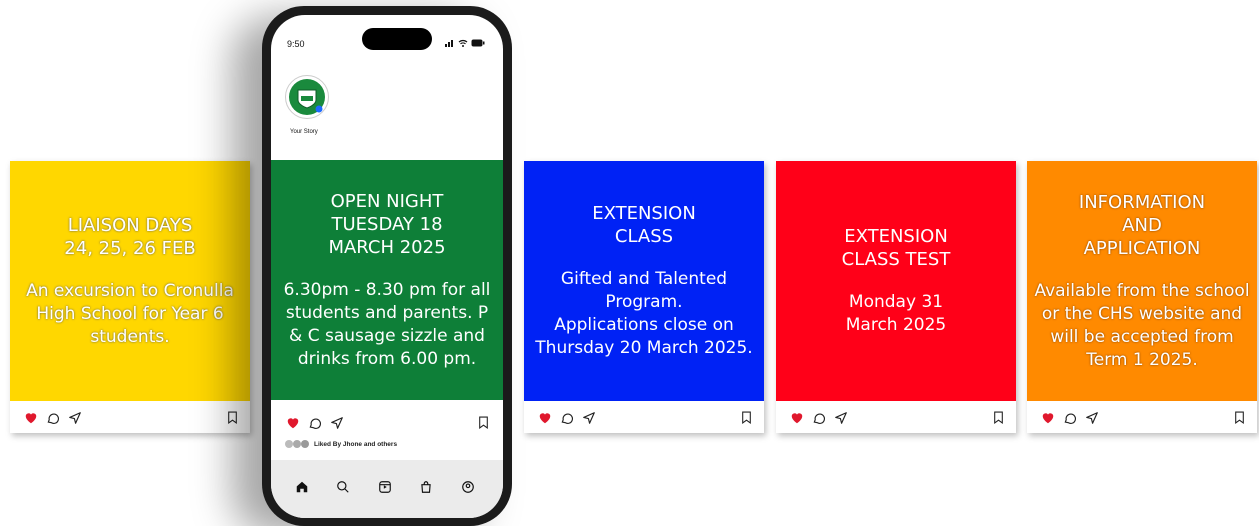 Image resolution: width=1259 pixels, height=526 pixels. What do you see at coordinates (468, 487) in the screenshot?
I see `profile-icon` at bounding box center [468, 487].